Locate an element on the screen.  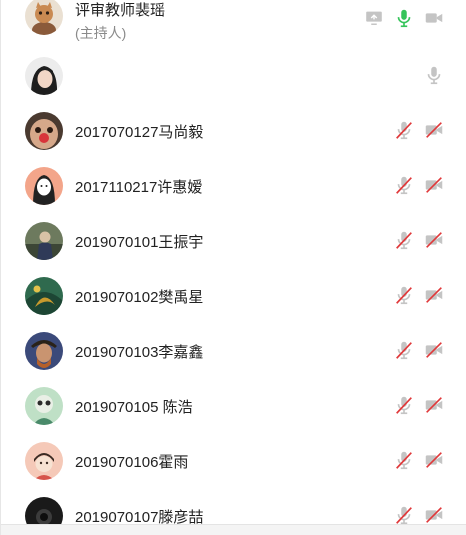
mic-on-icon is located at coordinates (404, 18).